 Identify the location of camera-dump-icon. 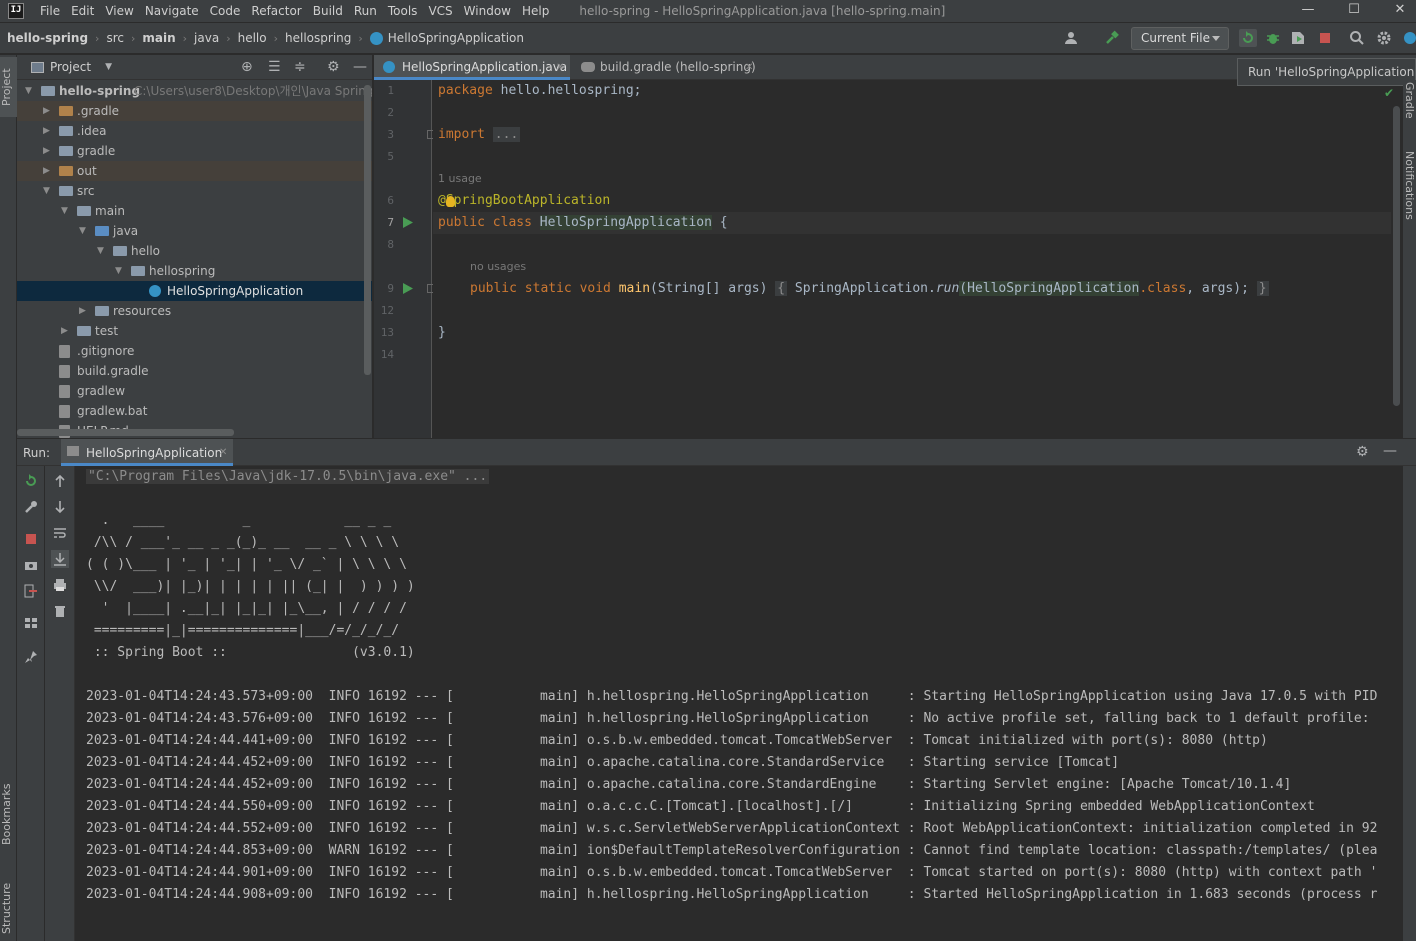
(31, 565).